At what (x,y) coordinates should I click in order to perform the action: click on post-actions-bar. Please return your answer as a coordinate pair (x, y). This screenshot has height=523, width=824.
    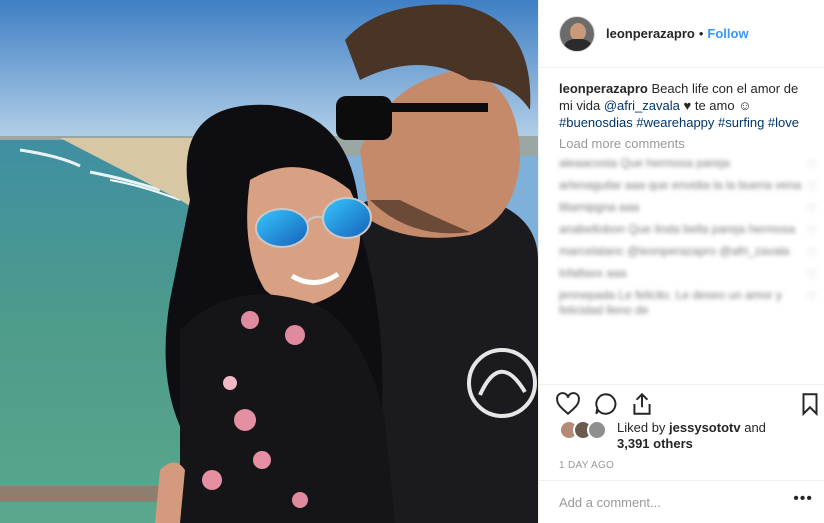
    Looking at the image, I should click on (681, 404).